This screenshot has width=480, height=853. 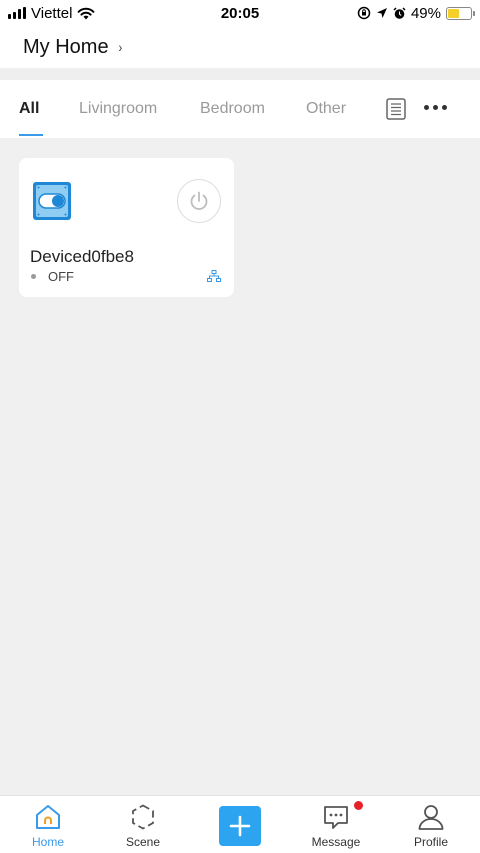 I want to click on tab-livingroom: Livingroom, so click(x=118, y=109).